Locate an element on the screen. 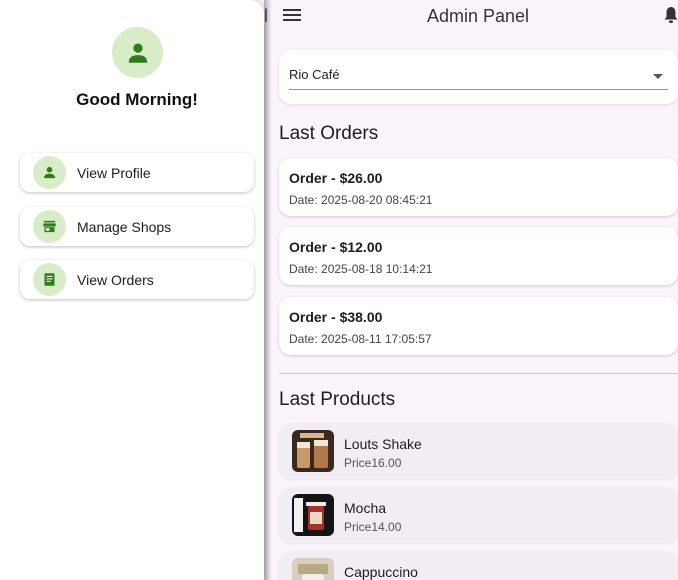  last-products-title: Last Products is located at coordinates (337, 399).